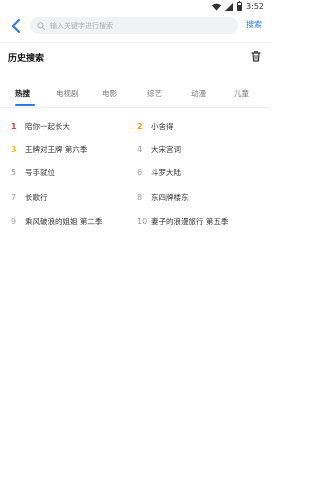 Image resolution: width=320 pixels, height=480 pixels. I want to click on list-item: 3 王牌对王牌 第六季, so click(49, 149).